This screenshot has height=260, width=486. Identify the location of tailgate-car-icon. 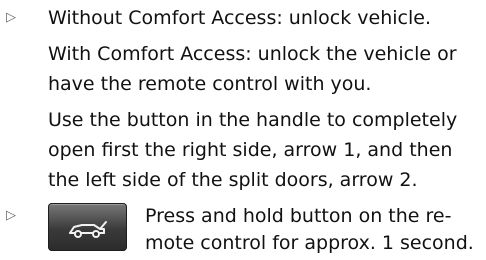
(87, 229).